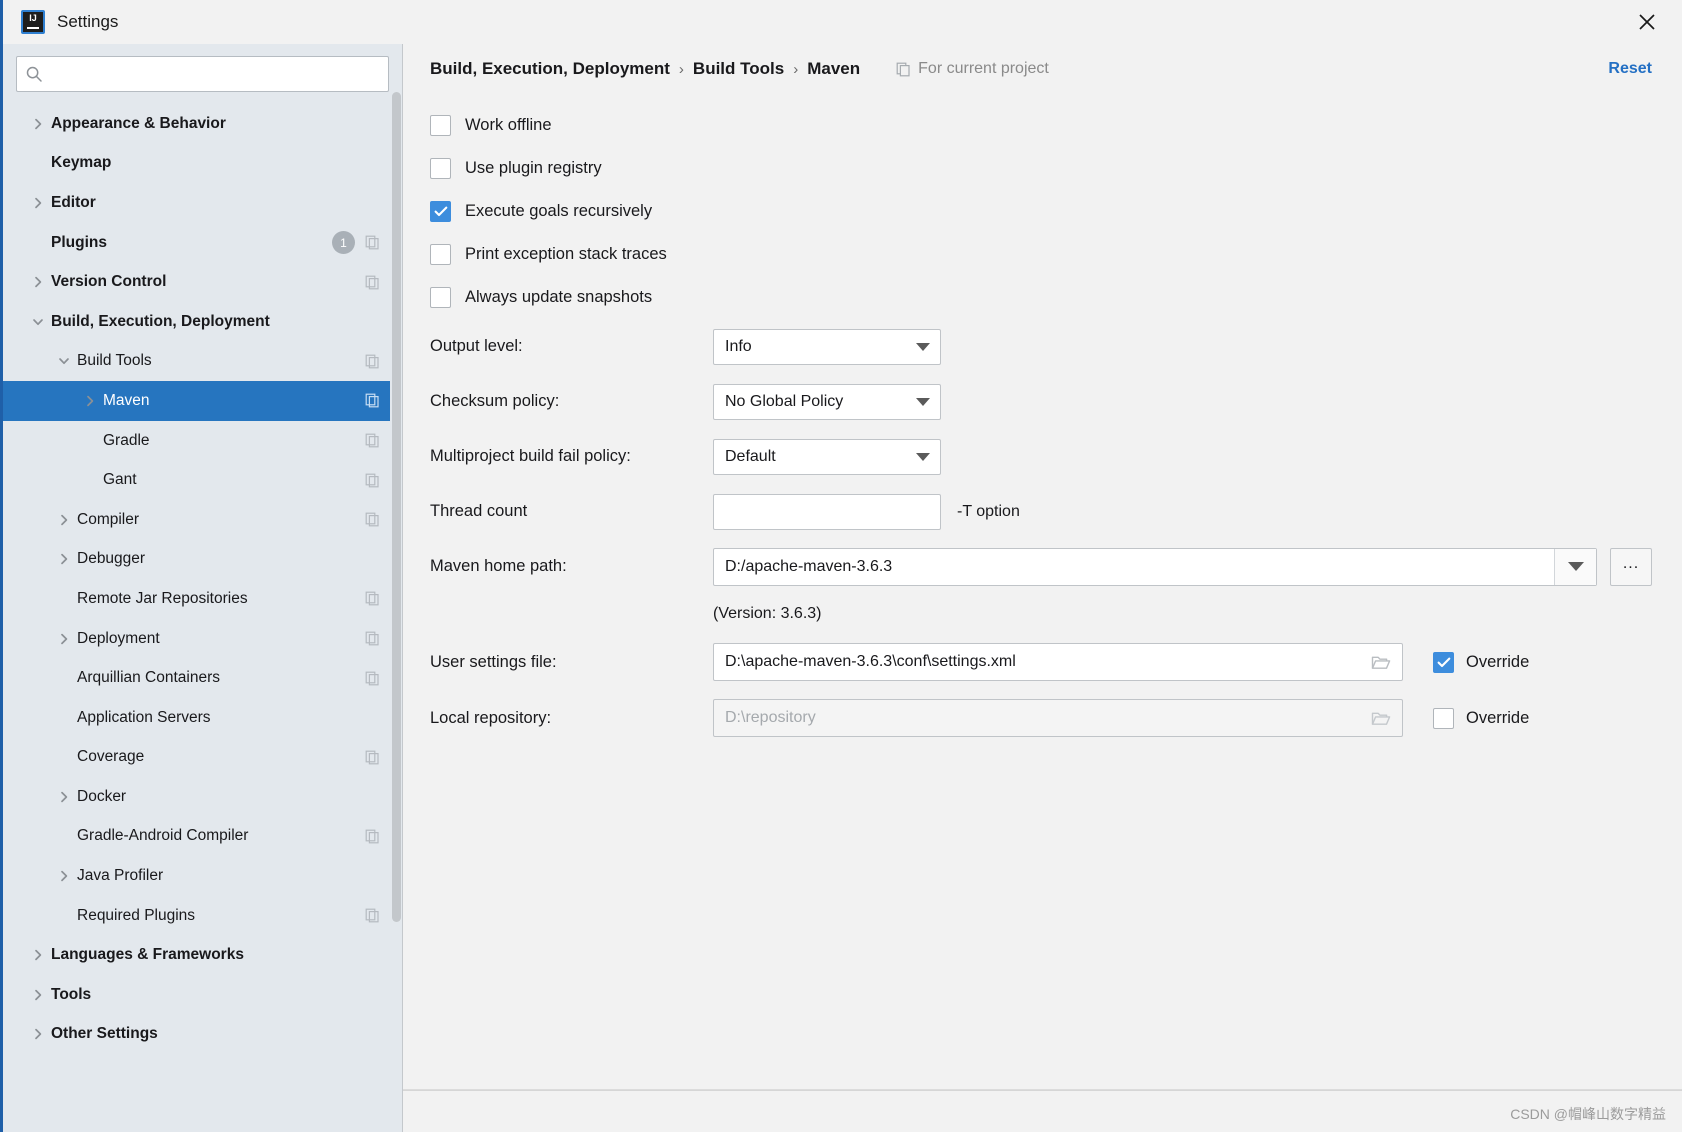  What do you see at coordinates (202, 480) in the screenshot?
I see `sidebar-item-gant: Gant` at bounding box center [202, 480].